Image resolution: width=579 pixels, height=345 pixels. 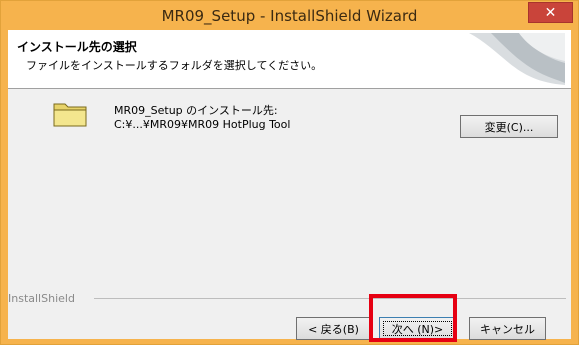 I want to click on installshield-logo, so click(x=517, y=59).